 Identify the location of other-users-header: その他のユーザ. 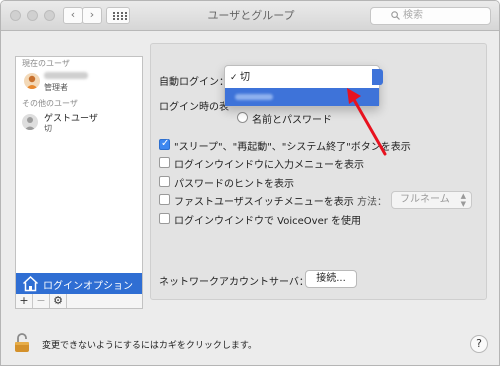
(50, 103).